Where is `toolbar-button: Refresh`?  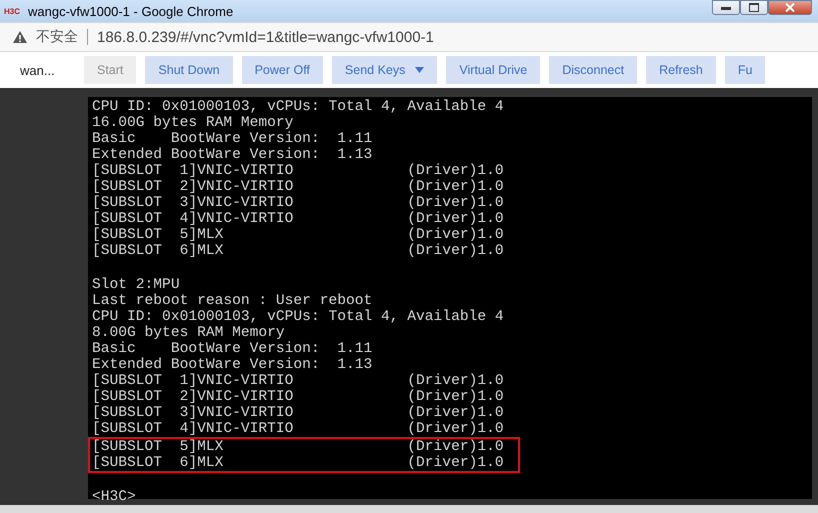 toolbar-button: Refresh is located at coordinates (681, 70).